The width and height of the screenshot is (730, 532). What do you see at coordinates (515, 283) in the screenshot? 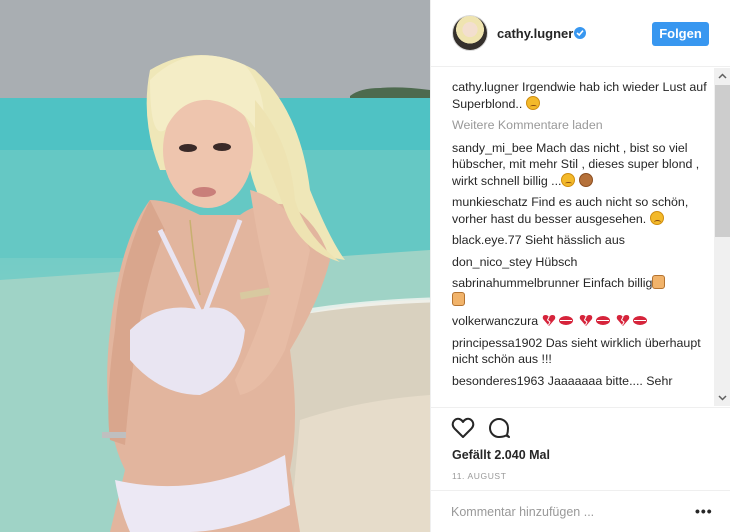
I see `comment-username: sabrinahummelbrunner` at bounding box center [515, 283].